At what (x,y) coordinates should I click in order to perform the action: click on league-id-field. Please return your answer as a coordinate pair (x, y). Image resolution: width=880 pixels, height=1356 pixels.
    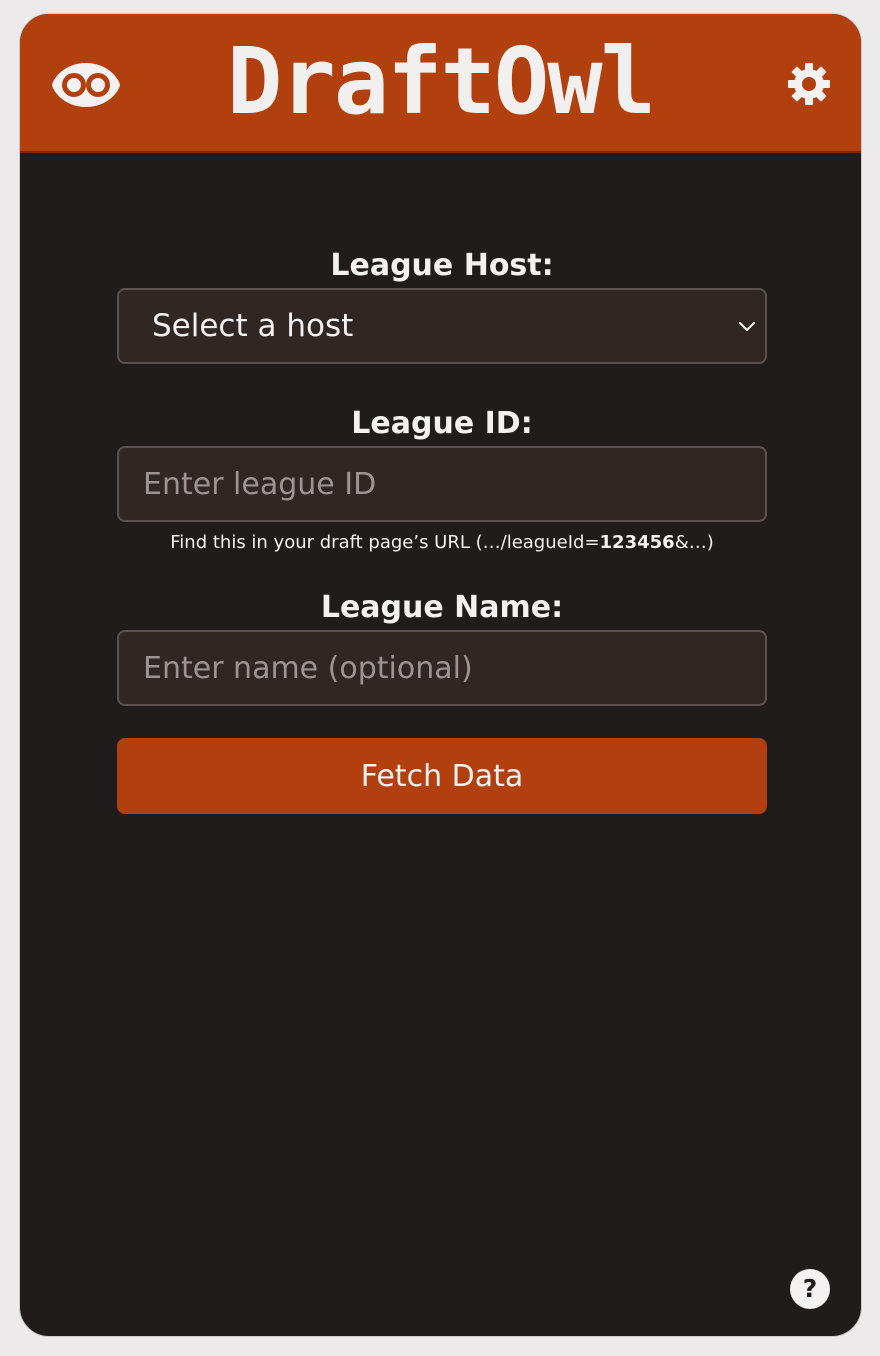
    Looking at the image, I should click on (442, 484).